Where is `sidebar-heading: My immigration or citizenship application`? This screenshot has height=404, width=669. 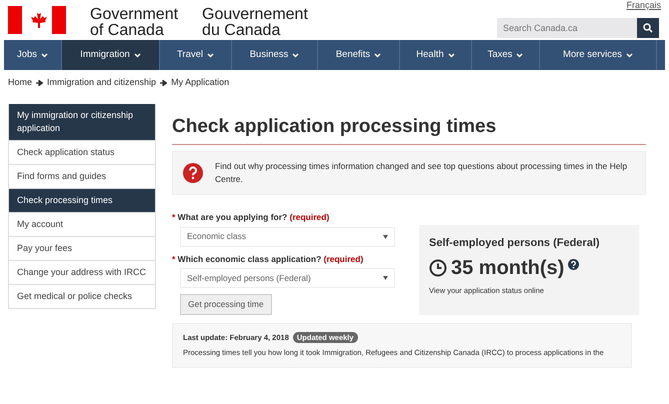 sidebar-heading: My immigration or citizenship application is located at coordinates (82, 122).